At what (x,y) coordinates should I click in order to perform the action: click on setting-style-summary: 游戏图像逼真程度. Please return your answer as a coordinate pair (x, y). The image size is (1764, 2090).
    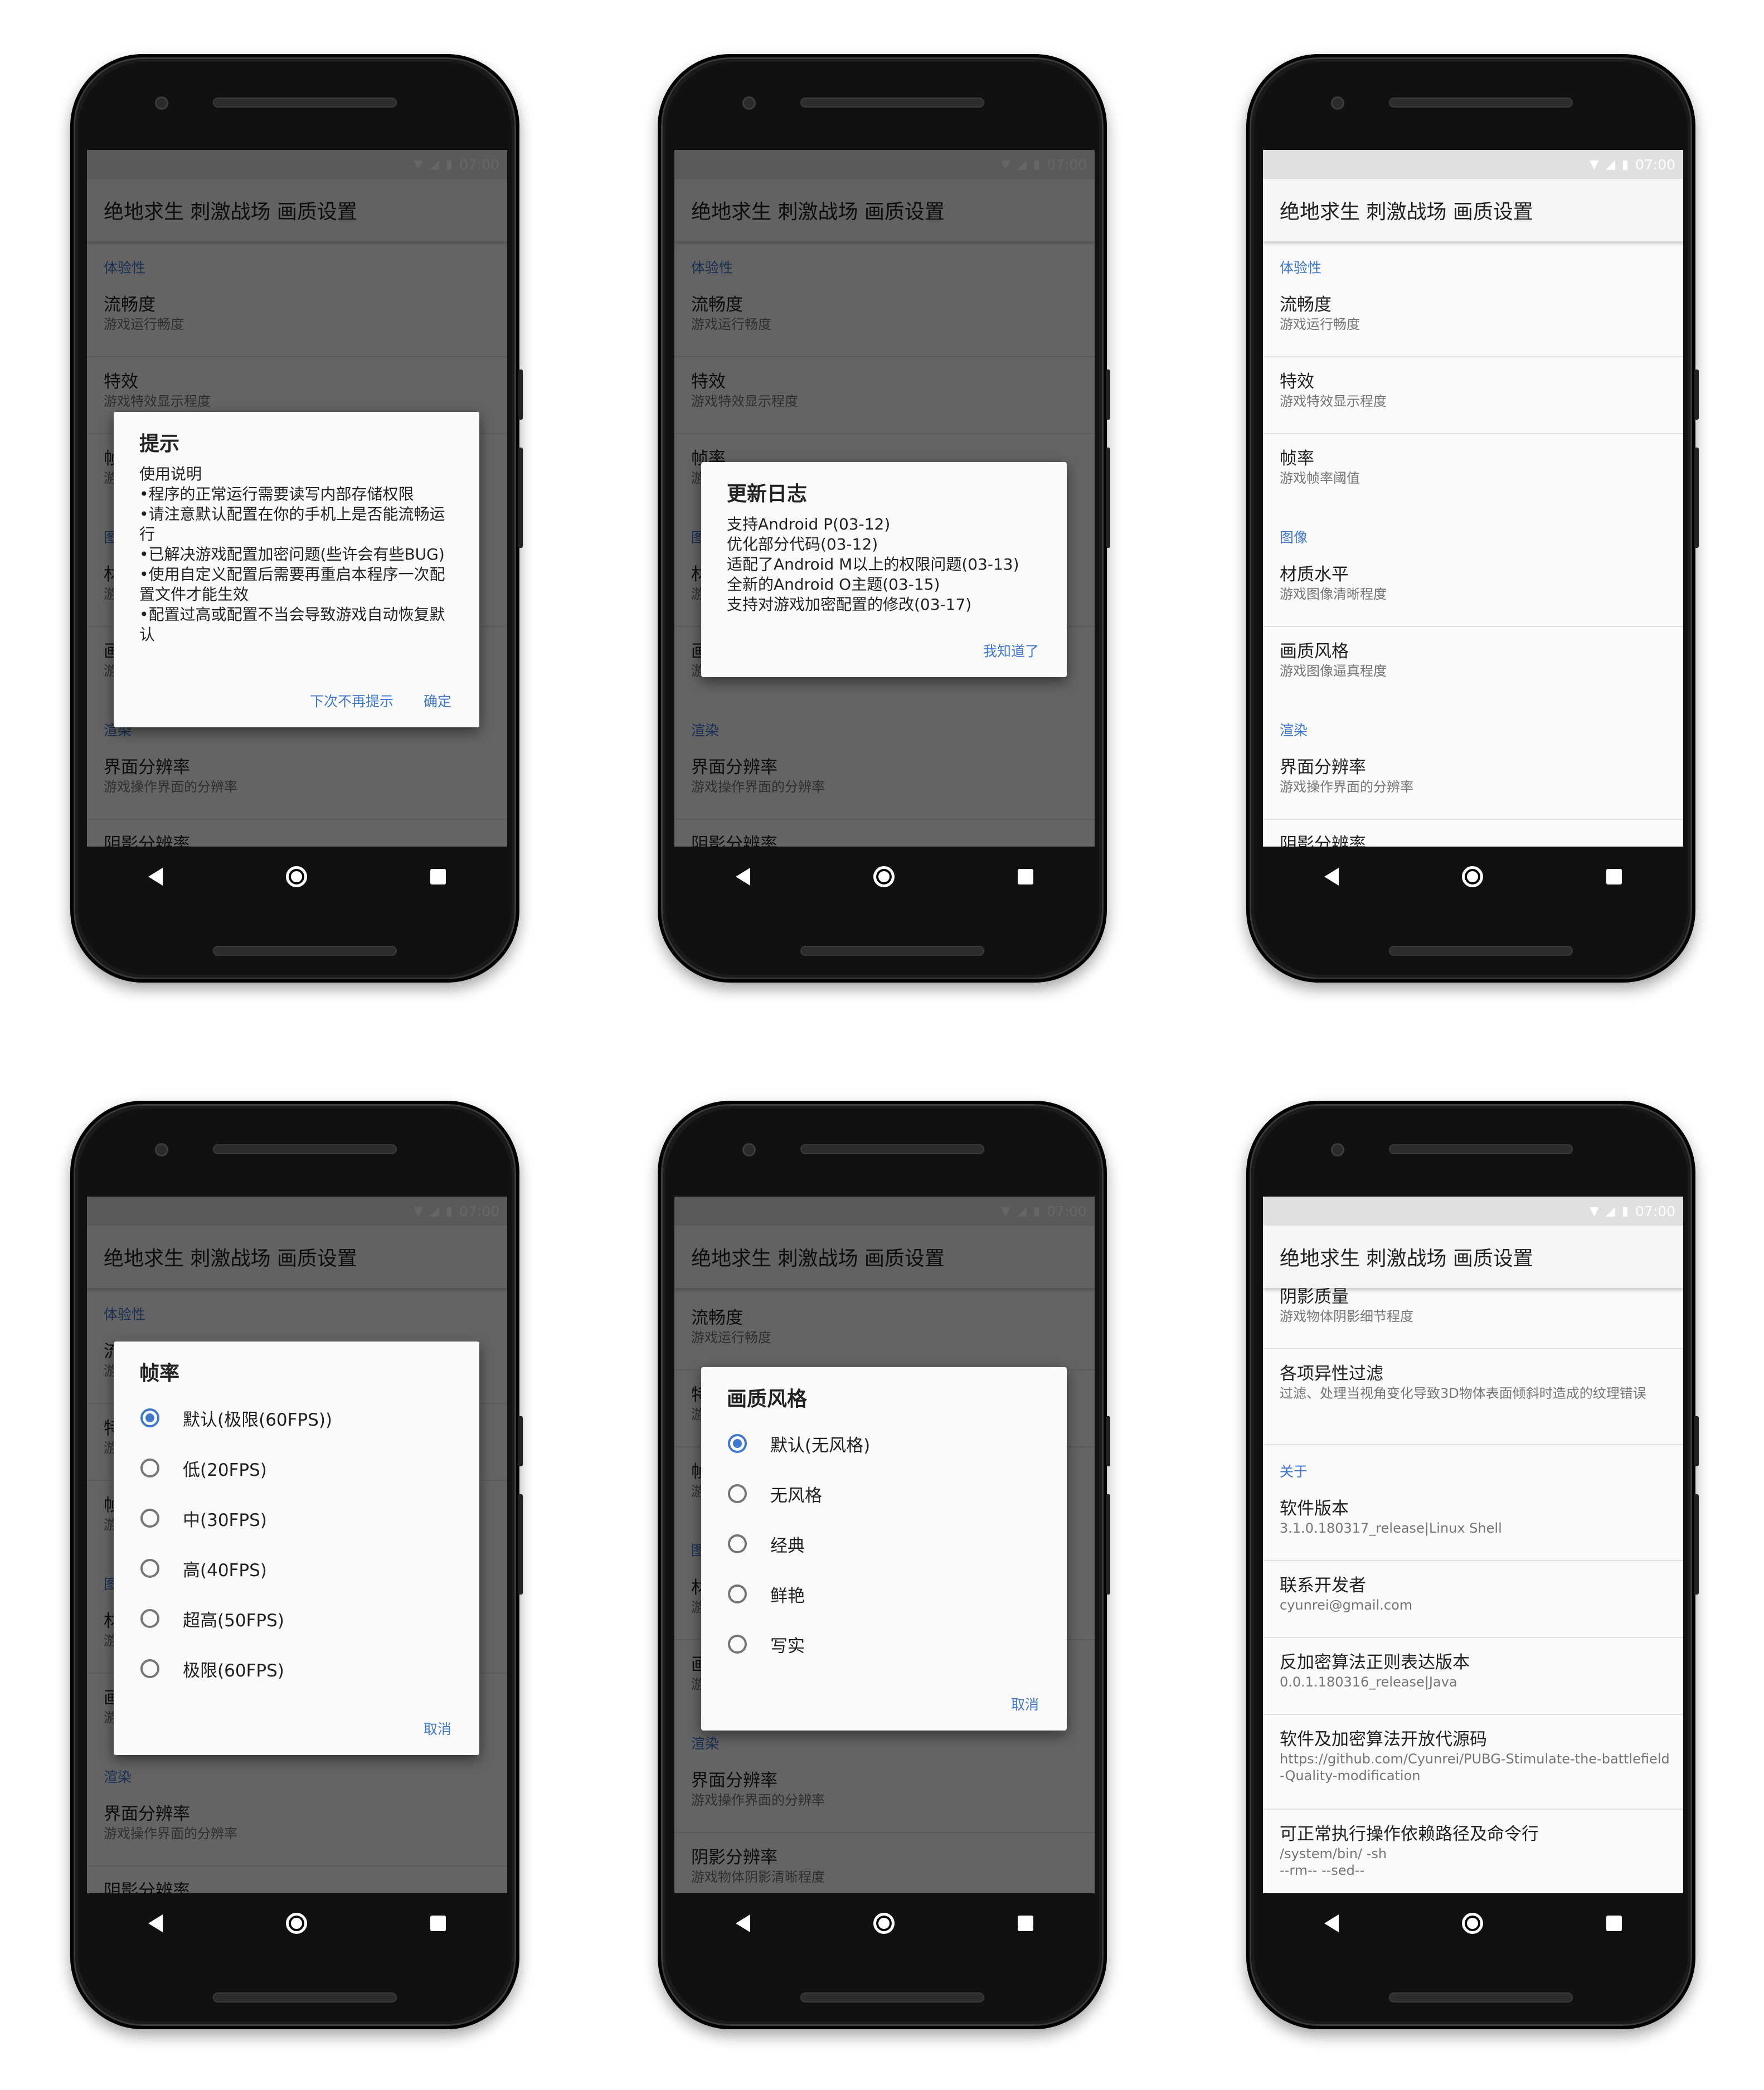
    Looking at the image, I should click on (1333, 671).